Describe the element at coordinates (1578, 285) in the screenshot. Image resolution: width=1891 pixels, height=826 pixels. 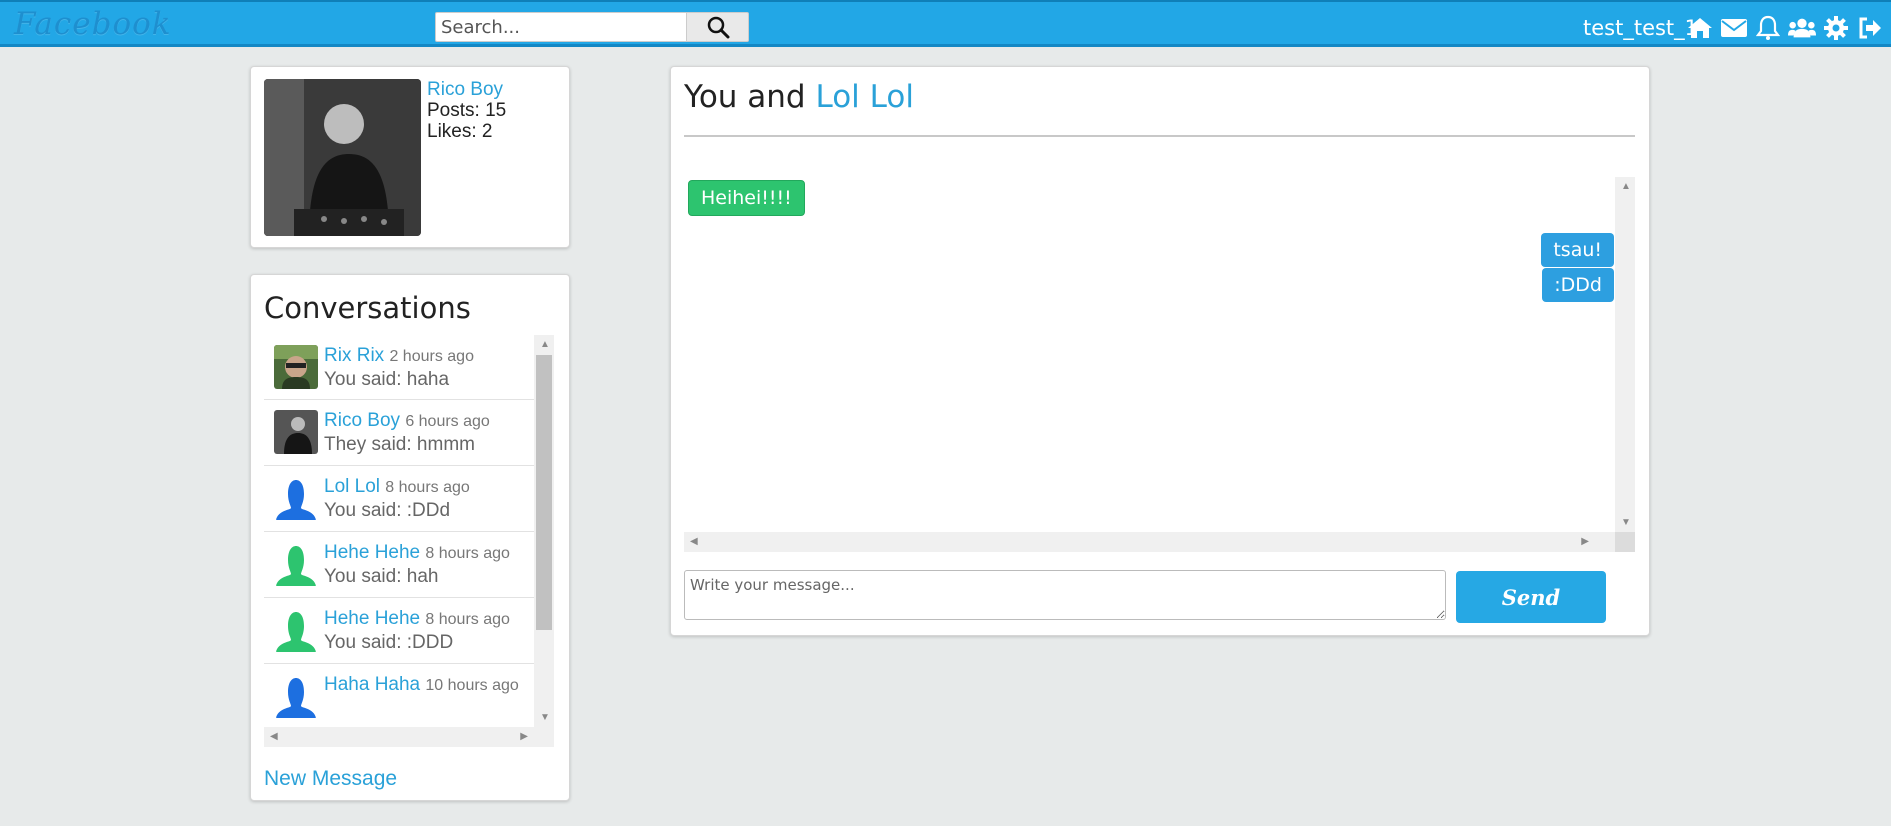
I see `outgoing-message-bubble: :DDd` at that location.